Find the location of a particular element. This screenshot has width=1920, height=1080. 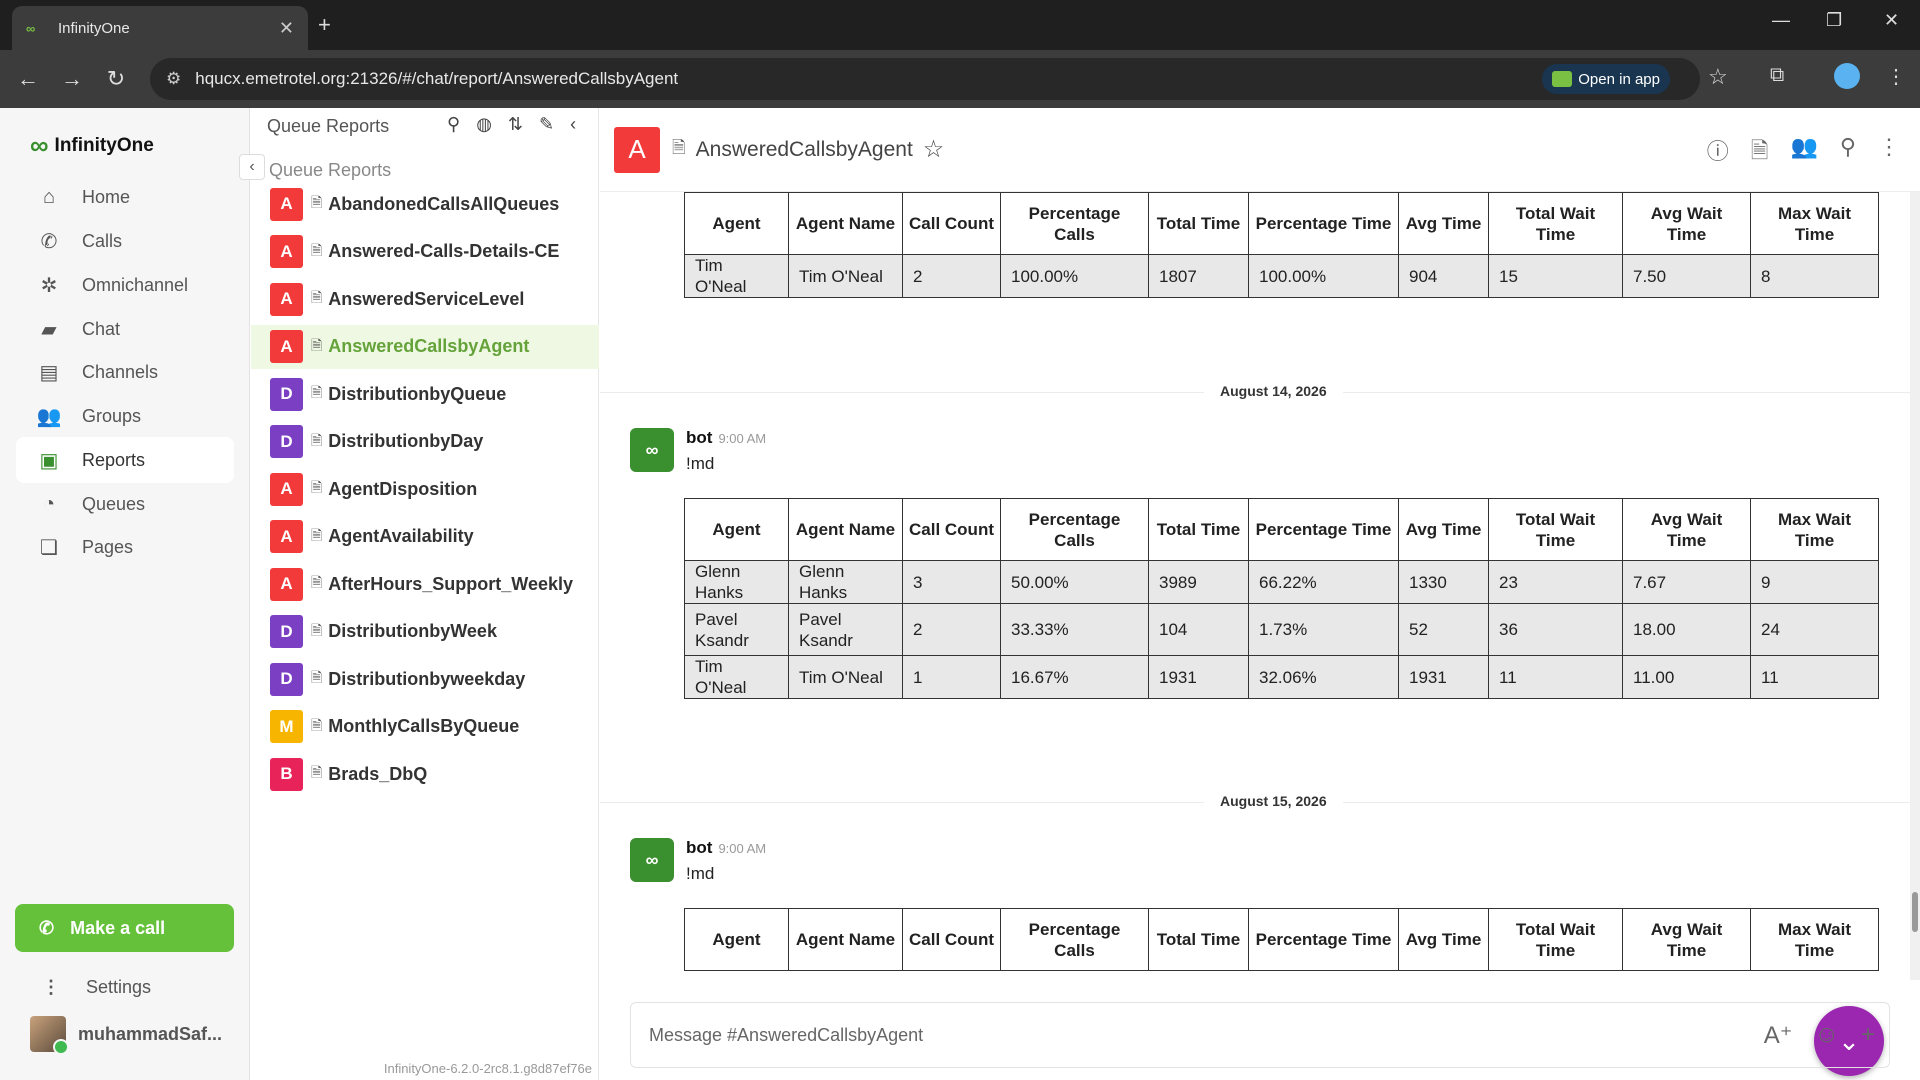

report-list-item: A 🗎 AbandonedCallsAllQueues is located at coordinates (425, 204).